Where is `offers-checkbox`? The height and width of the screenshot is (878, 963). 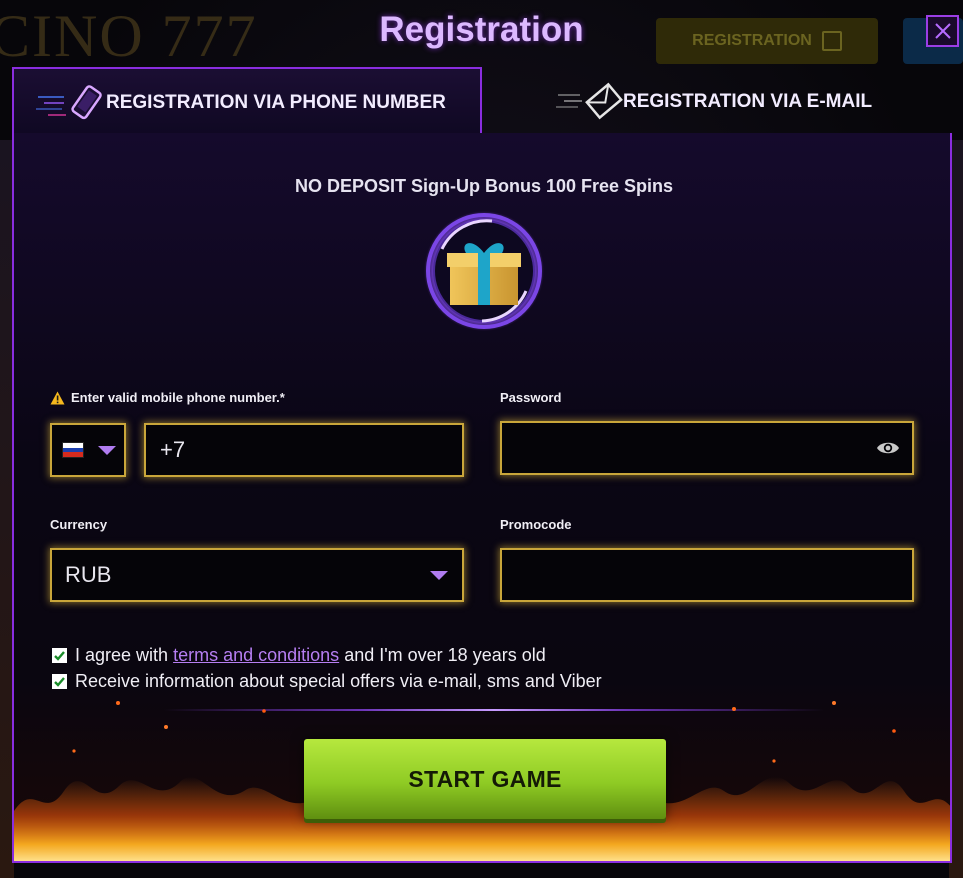 offers-checkbox is located at coordinates (59, 681).